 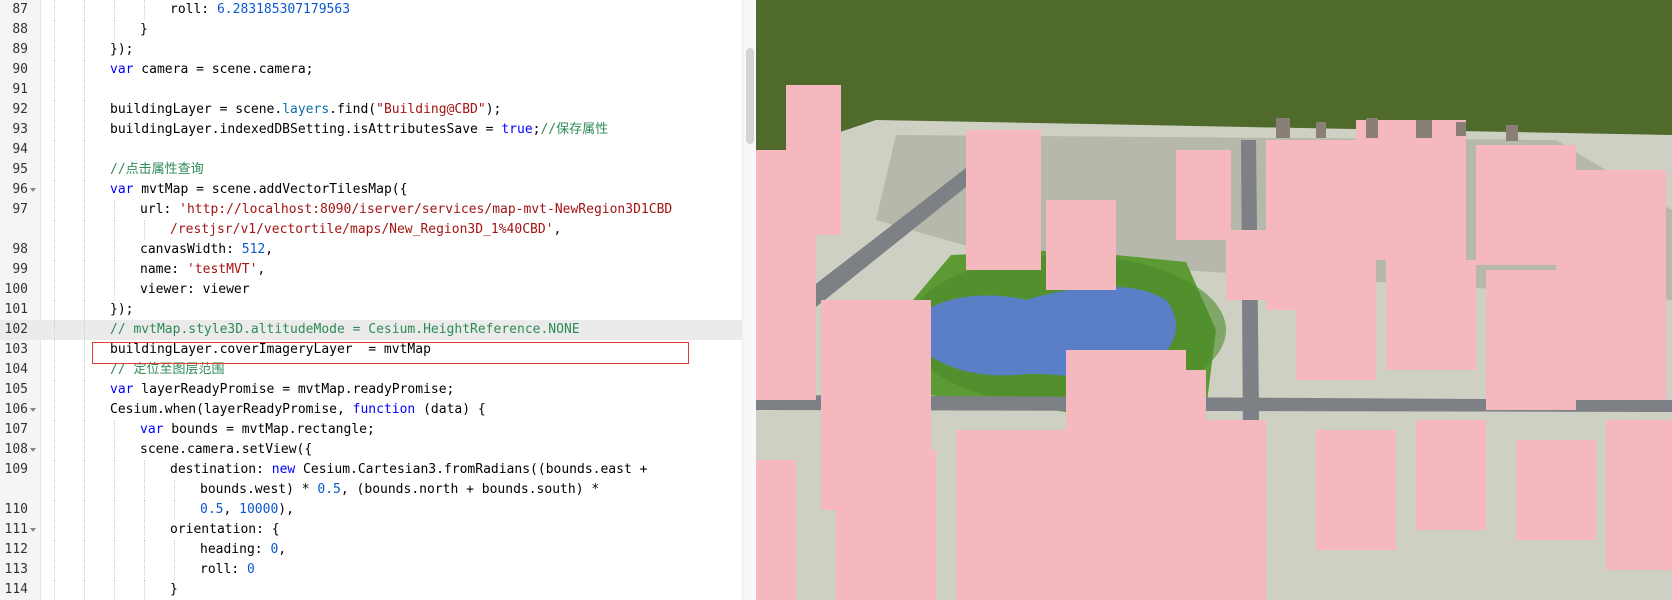 I want to click on code-token: ,, so click(x=269, y=249).